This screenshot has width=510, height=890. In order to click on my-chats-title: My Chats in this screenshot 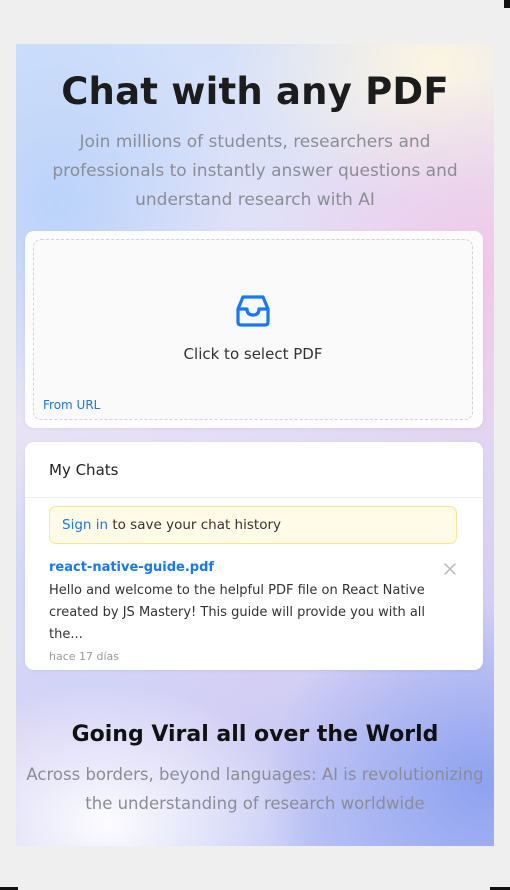, I will do `click(84, 470)`.